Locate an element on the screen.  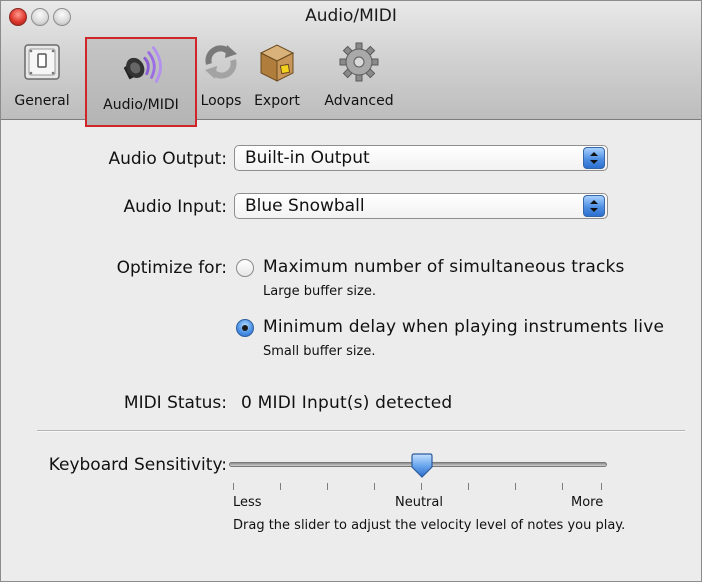
toolbar-loops: Loops is located at coordinates (221, 75).